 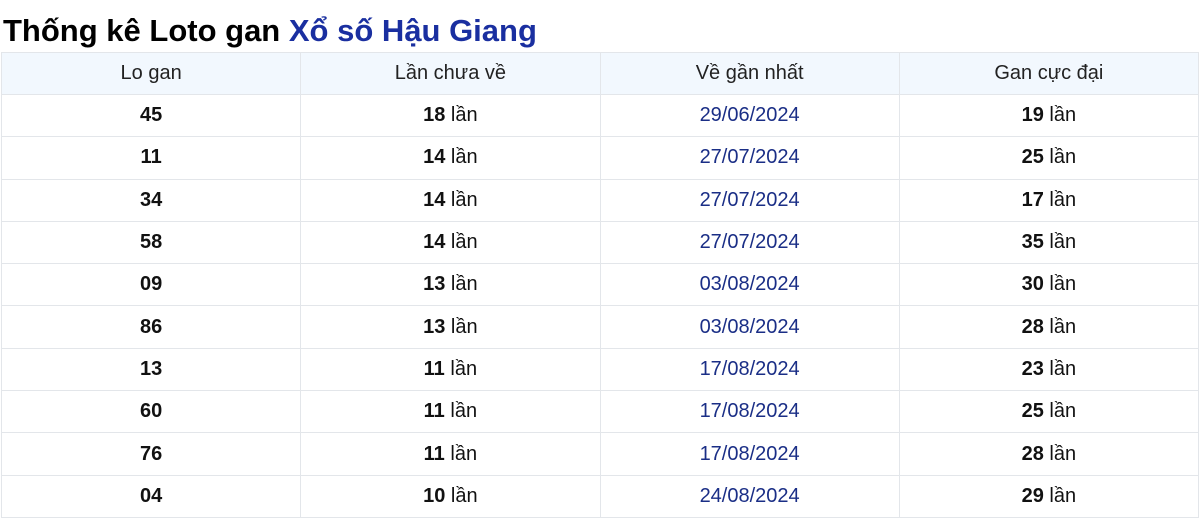 What do you see at coordinates (151, 327) in the screenshot?
I see `lo-number-cell: 86` at bounding box center [151, 327].